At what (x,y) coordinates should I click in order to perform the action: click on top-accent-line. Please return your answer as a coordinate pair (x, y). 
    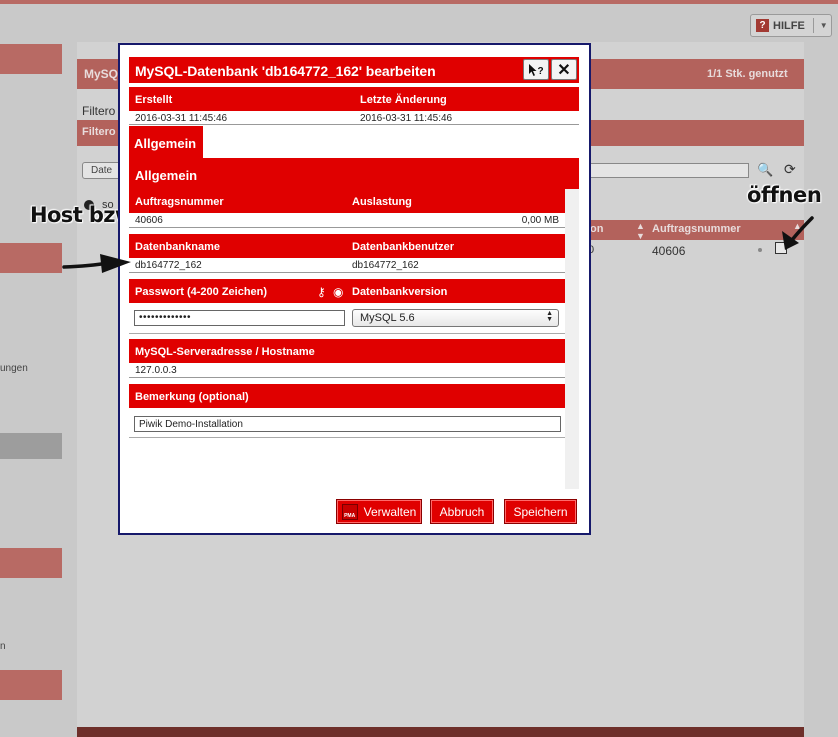
    Looking at the image, I should click on (419, 2).